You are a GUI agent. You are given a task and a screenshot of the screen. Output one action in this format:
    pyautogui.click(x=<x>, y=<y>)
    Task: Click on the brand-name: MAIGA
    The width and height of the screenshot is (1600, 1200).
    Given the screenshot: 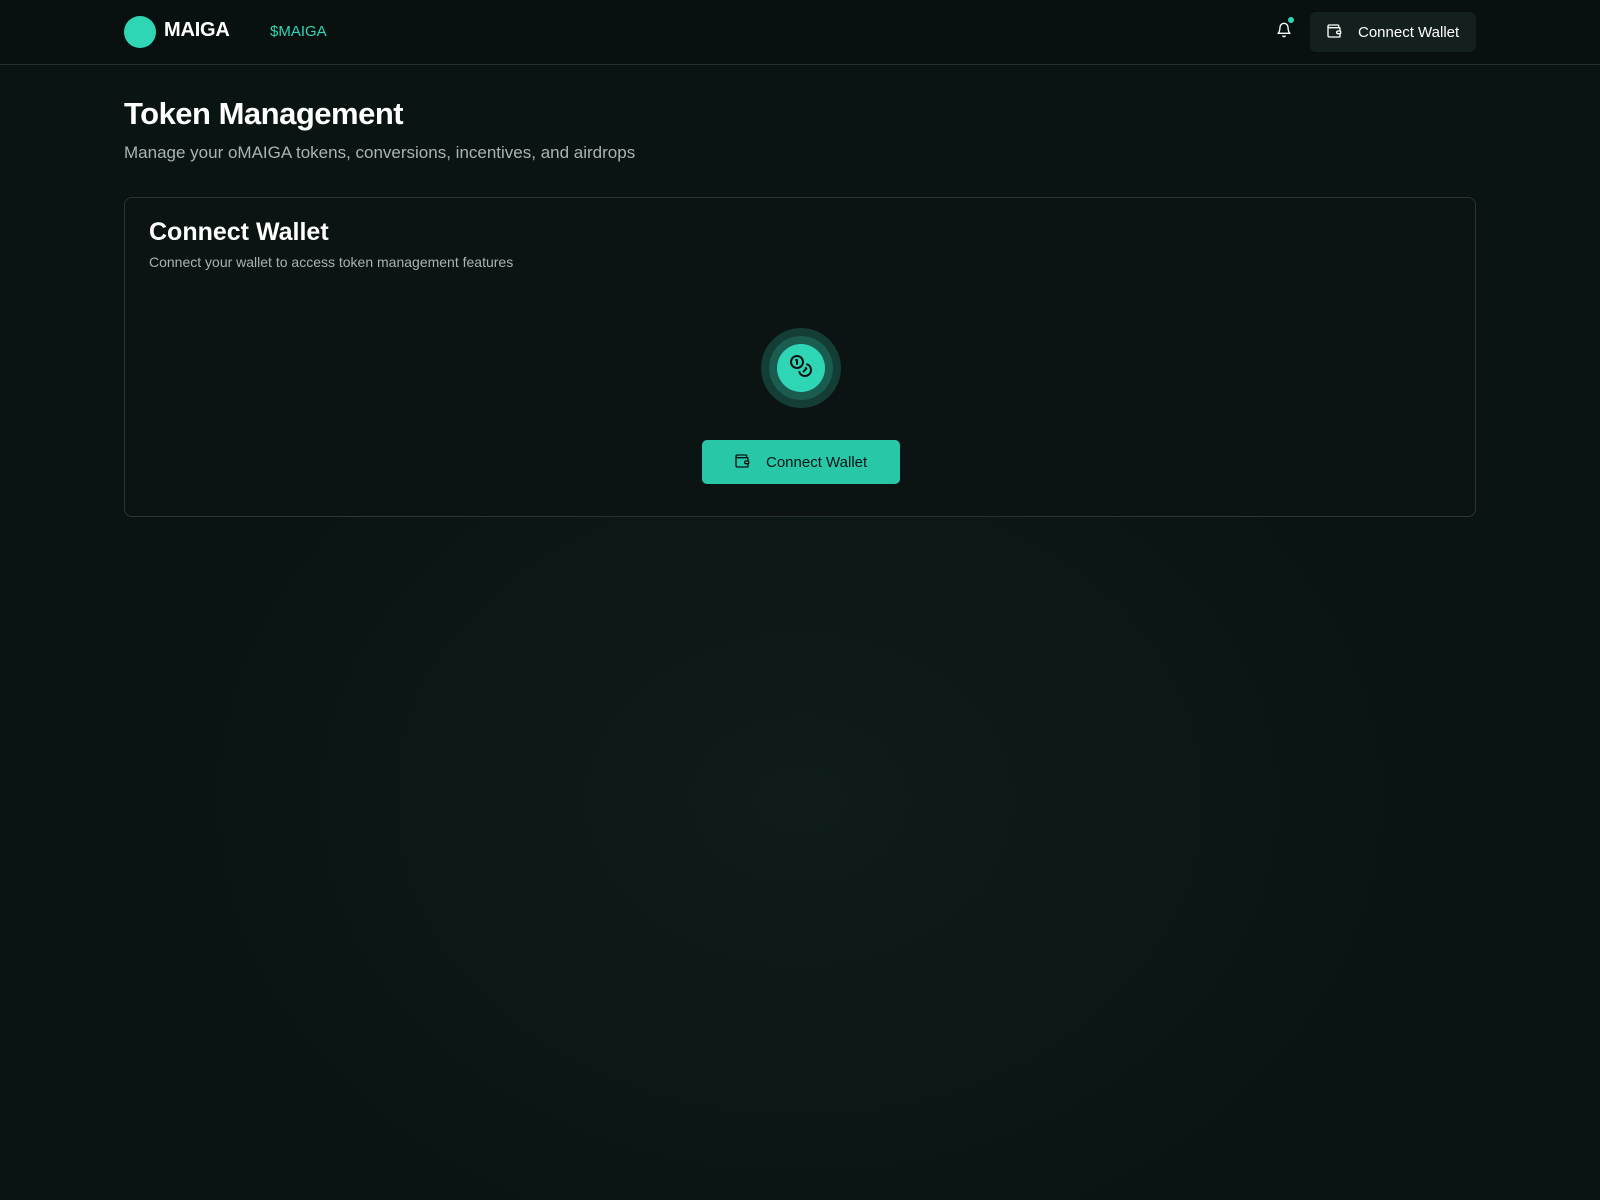 What is the action you would take?
    pyautogui.click(x=197, y=30)
    